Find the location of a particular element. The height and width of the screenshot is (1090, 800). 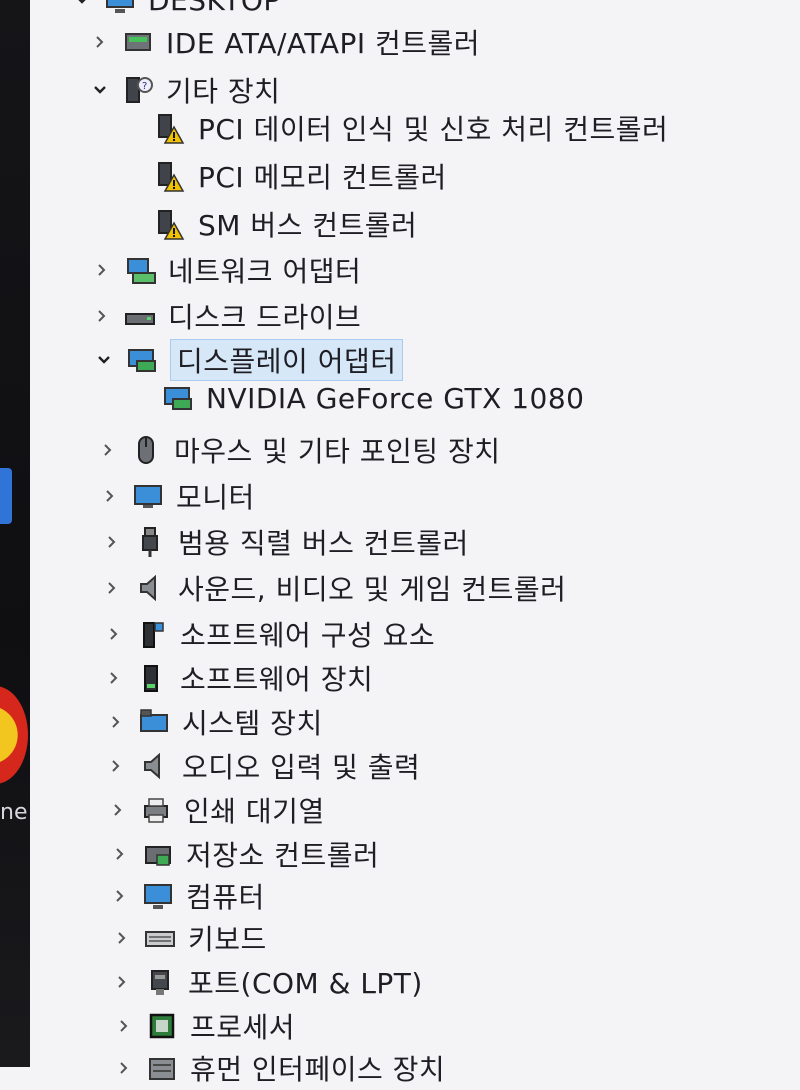

tree-item: 오디오 입력 및 출력 is located at coordinates (262, 766).